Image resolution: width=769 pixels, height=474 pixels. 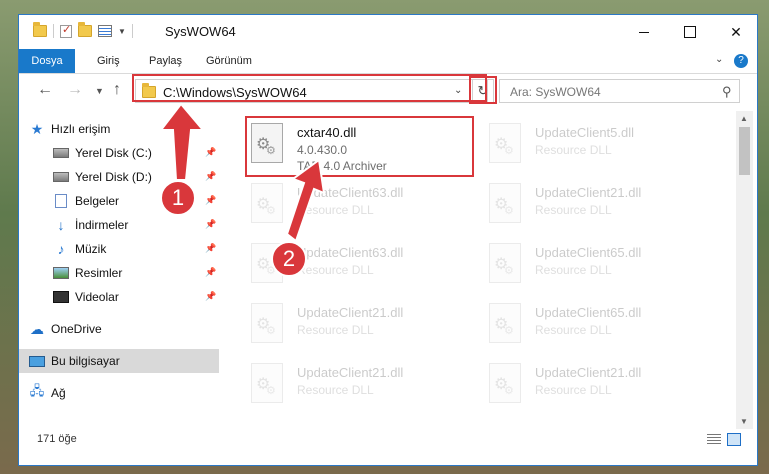 What do you see at coordinates (242, 172) in the screenshot?
I see `callout-arrows` at bounding box center [242, 172].